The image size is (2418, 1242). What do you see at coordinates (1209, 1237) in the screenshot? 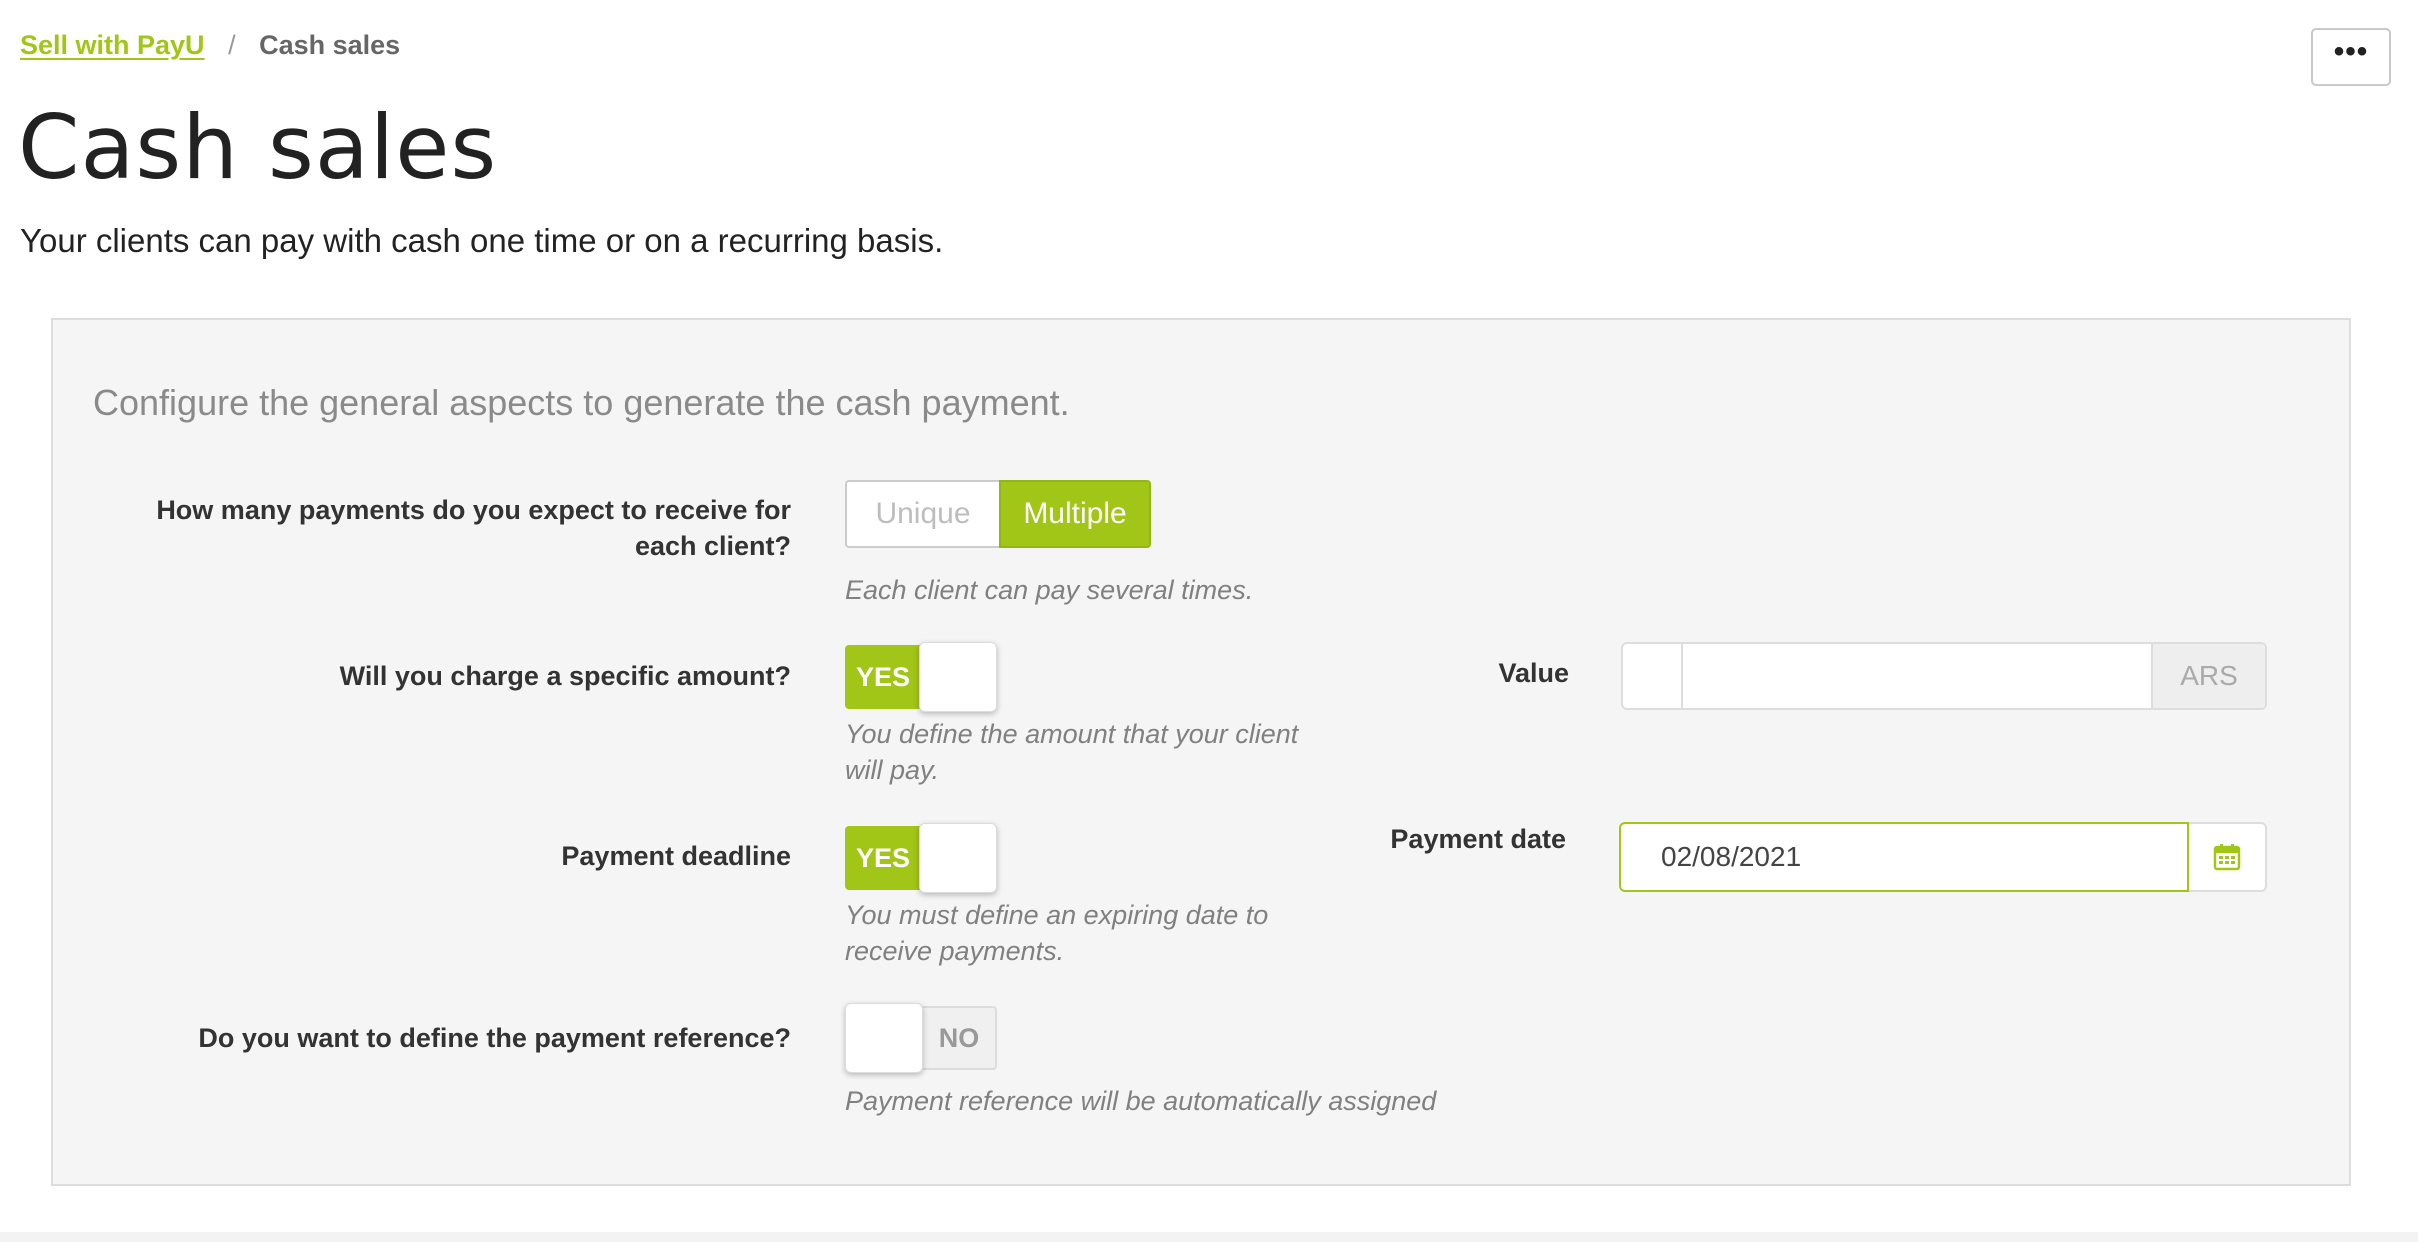
I see `page-footer-strip` at bounding box center [1209, 1237].